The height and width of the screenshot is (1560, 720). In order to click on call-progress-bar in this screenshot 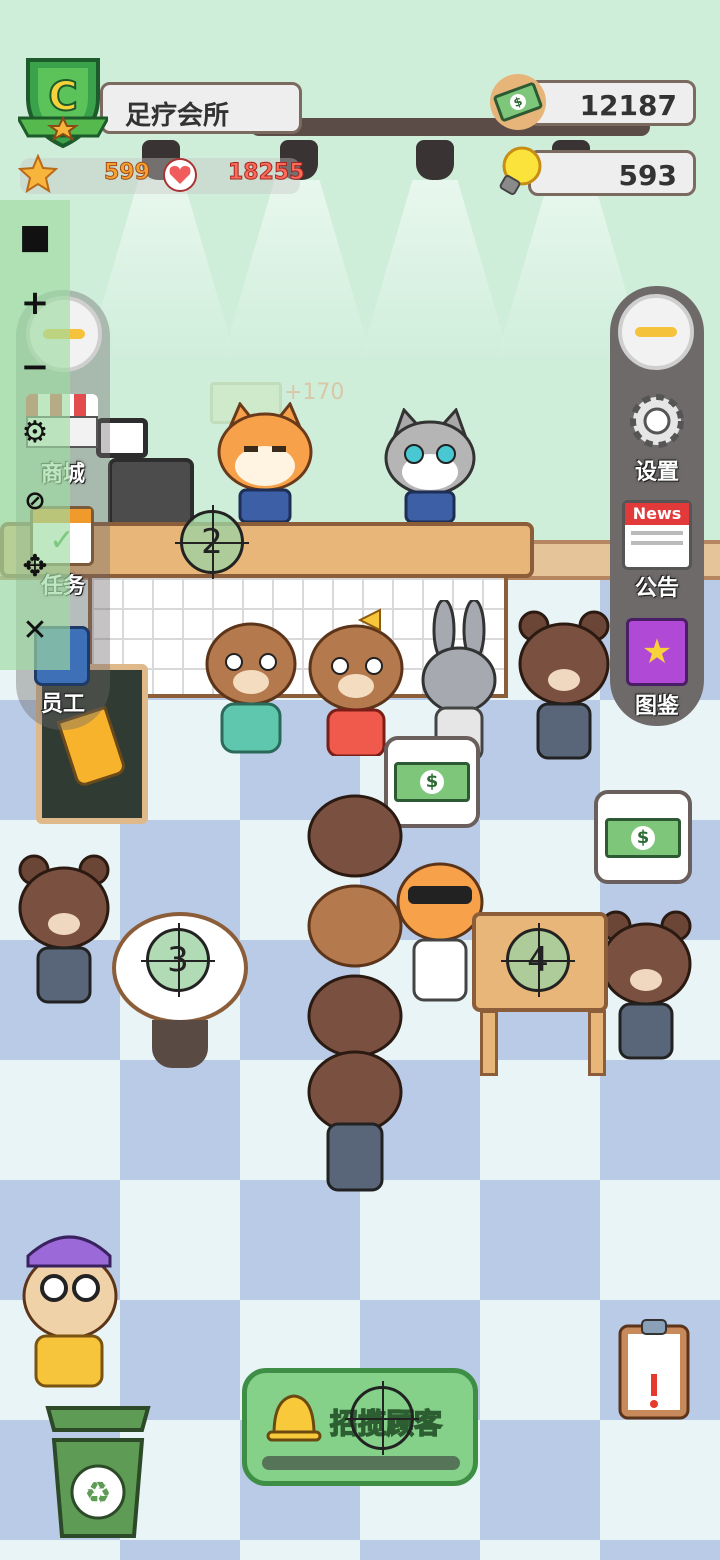, I will do `click(361, 1463)`.